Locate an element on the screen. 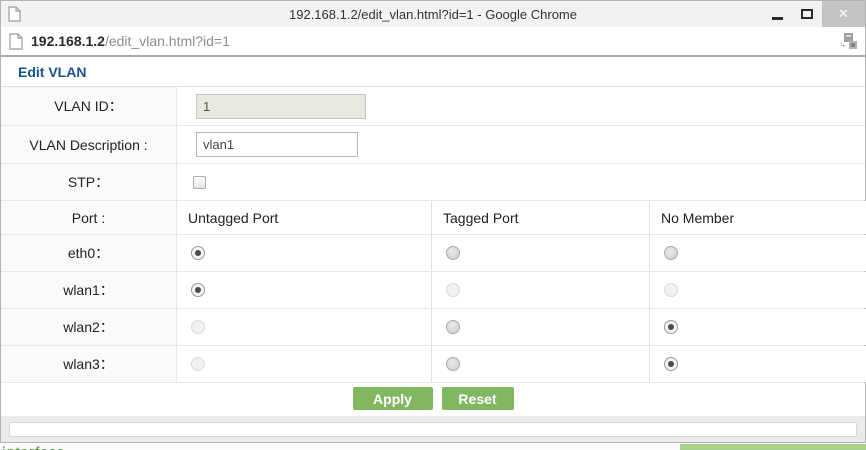 Image resolution: width=866 pixels, height=450 pixels. radio-eth0-tagged is located at coordinates (453, 253).